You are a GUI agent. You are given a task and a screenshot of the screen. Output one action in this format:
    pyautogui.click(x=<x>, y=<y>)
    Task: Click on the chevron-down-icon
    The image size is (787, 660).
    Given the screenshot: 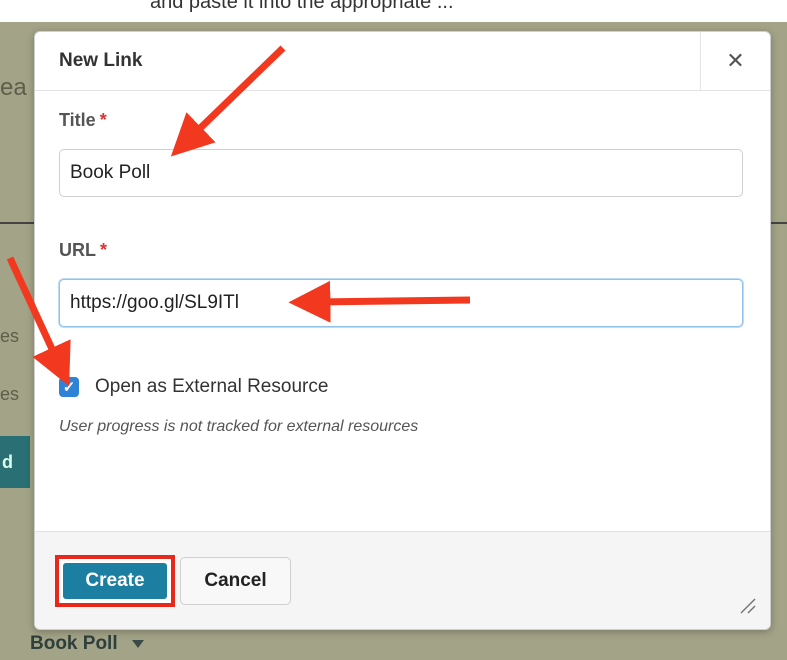 What is the action you would take?
    pyautogui.click(x=137, y=644)
    